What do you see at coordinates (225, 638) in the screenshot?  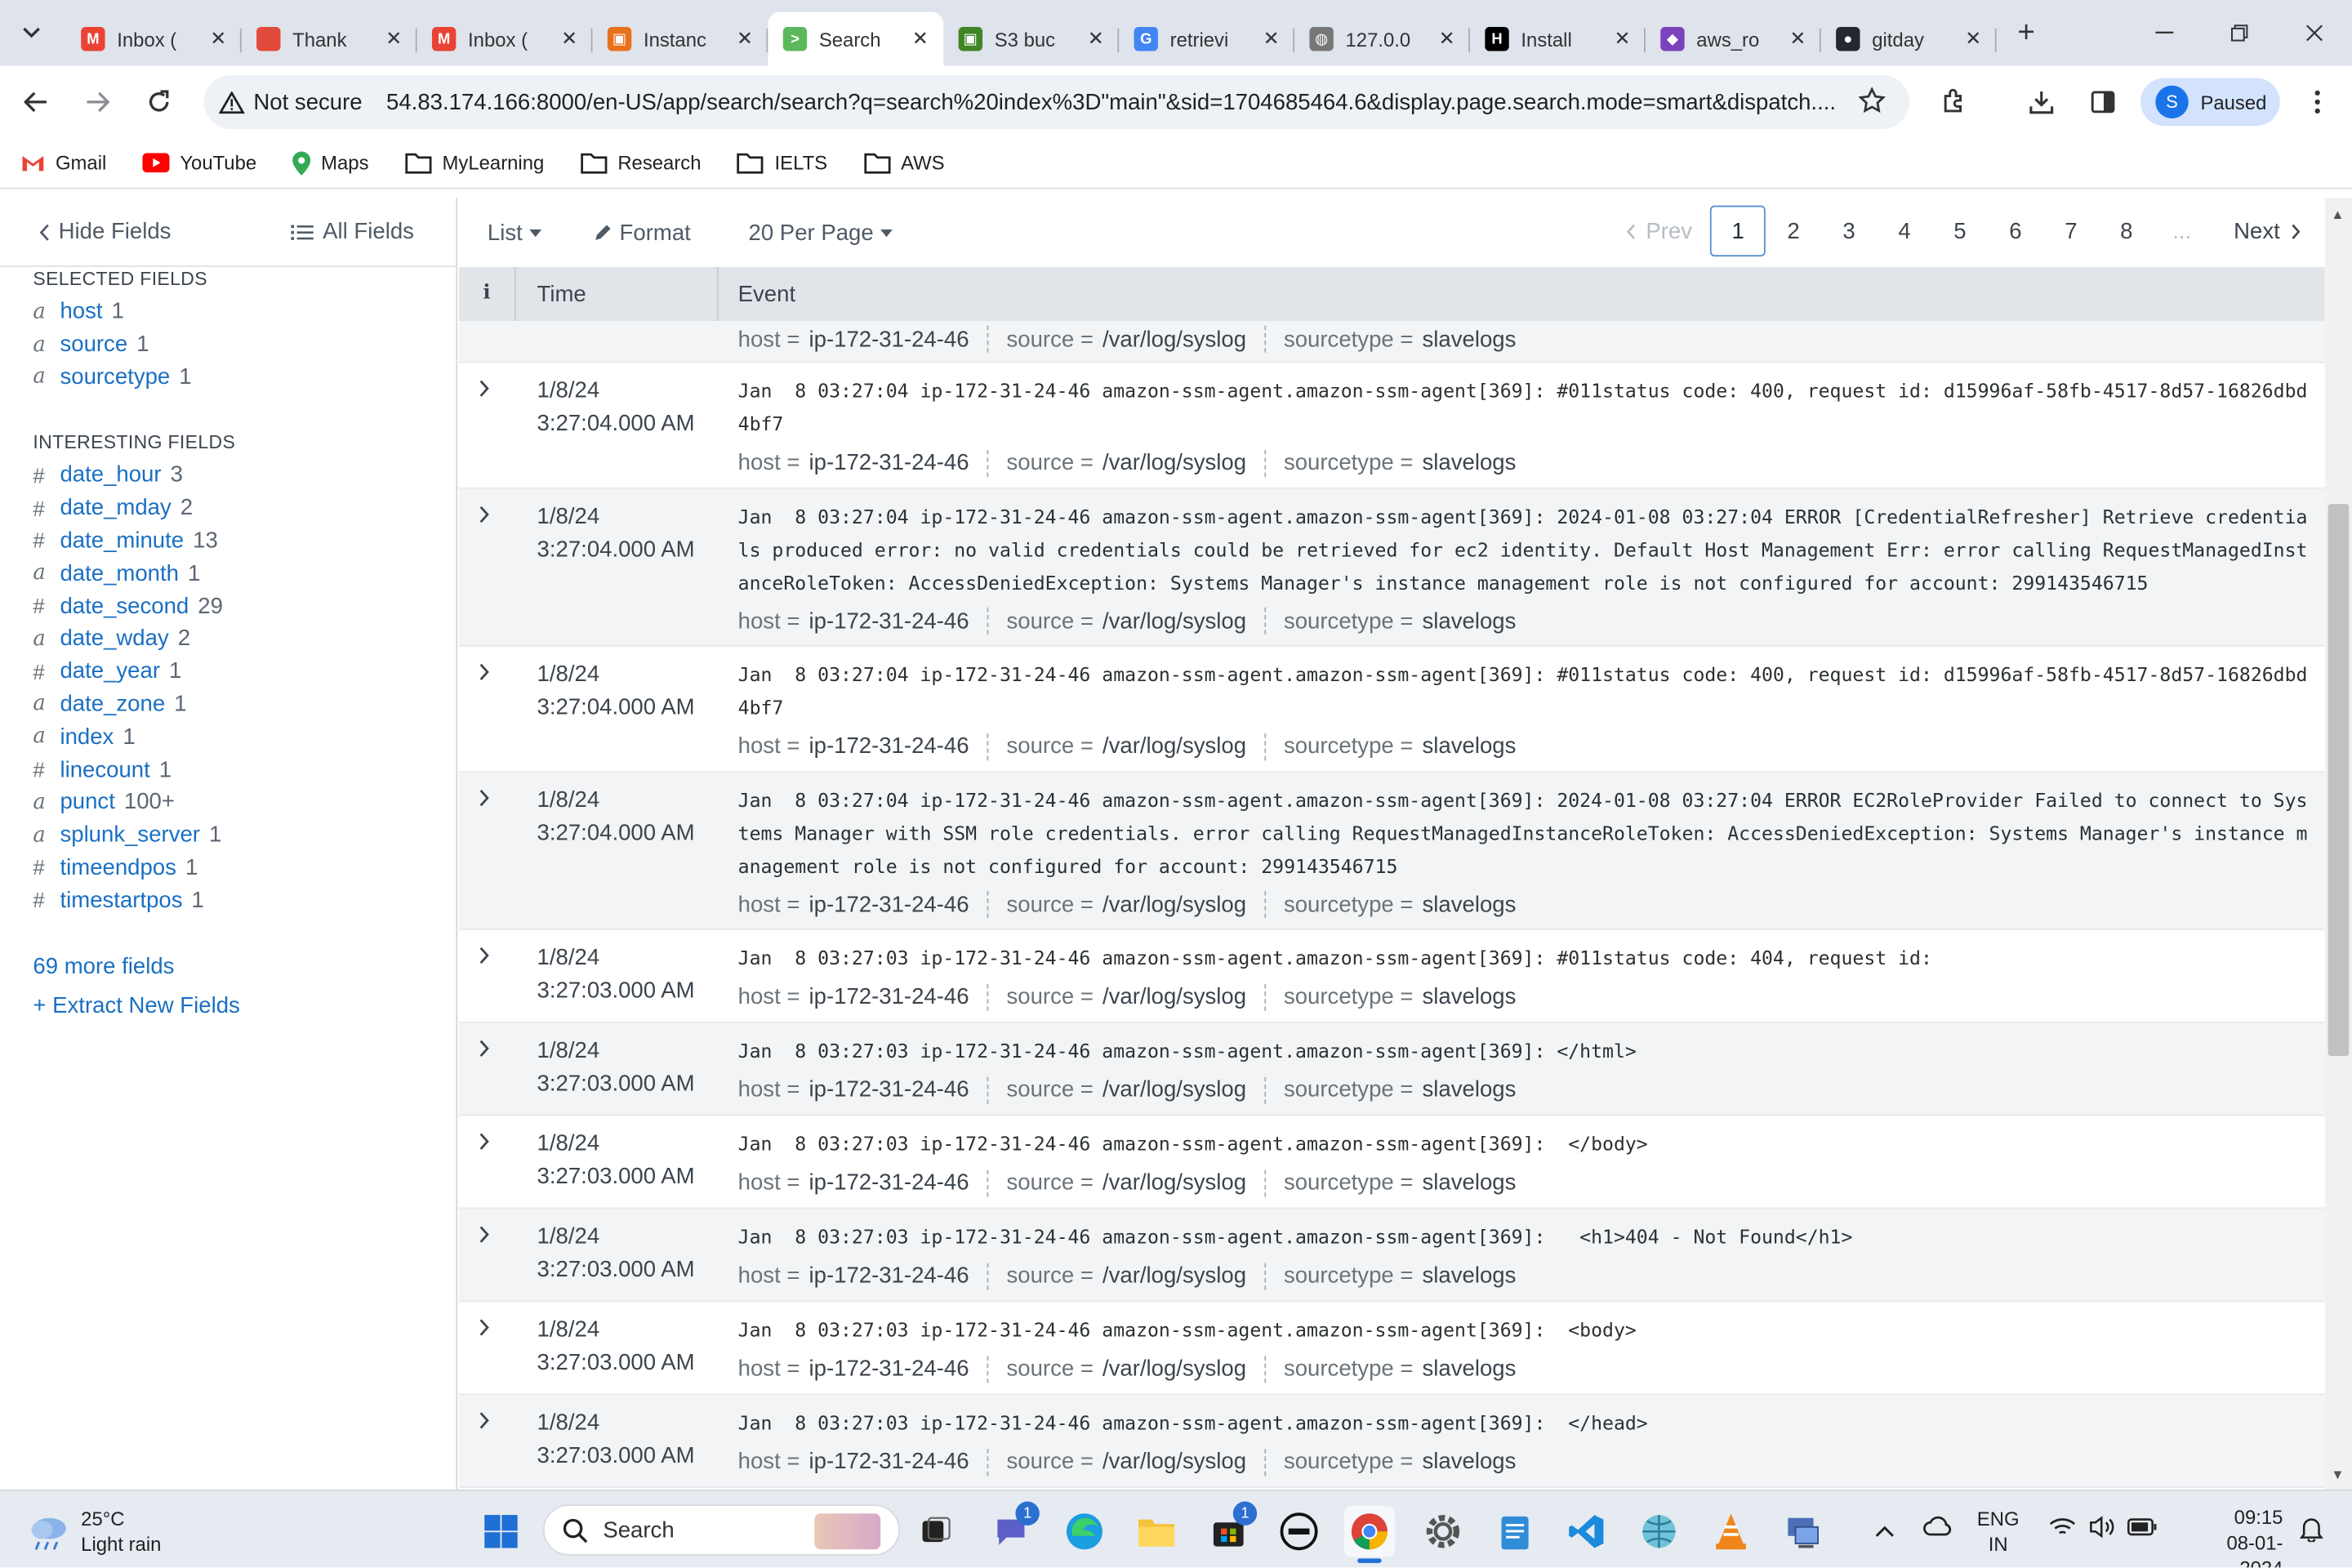 I see `field-date-wday: a date_wday 2` at bounding box center [225, 638].